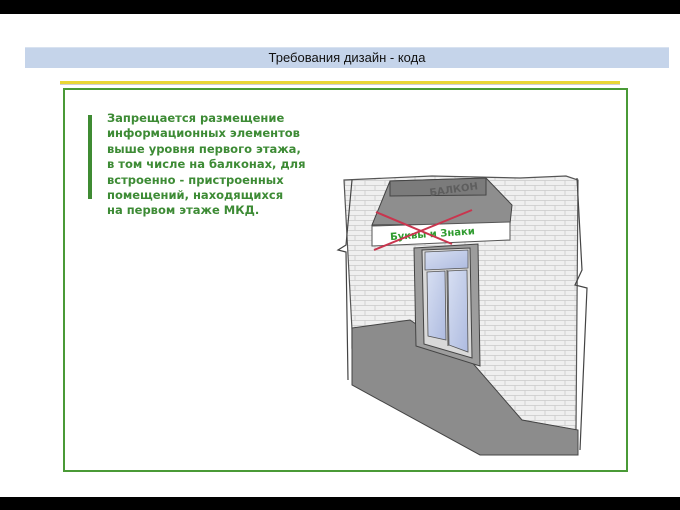  Describe the element at coordinates (196, 118) in the screenshot. I see `rule-line: Запрещается размещение` at that location.